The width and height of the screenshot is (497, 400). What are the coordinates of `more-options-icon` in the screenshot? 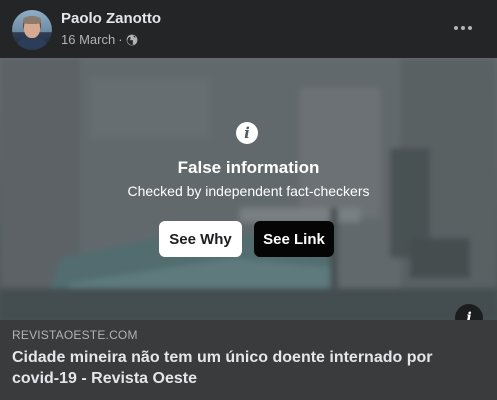 It's located at (463, 28).